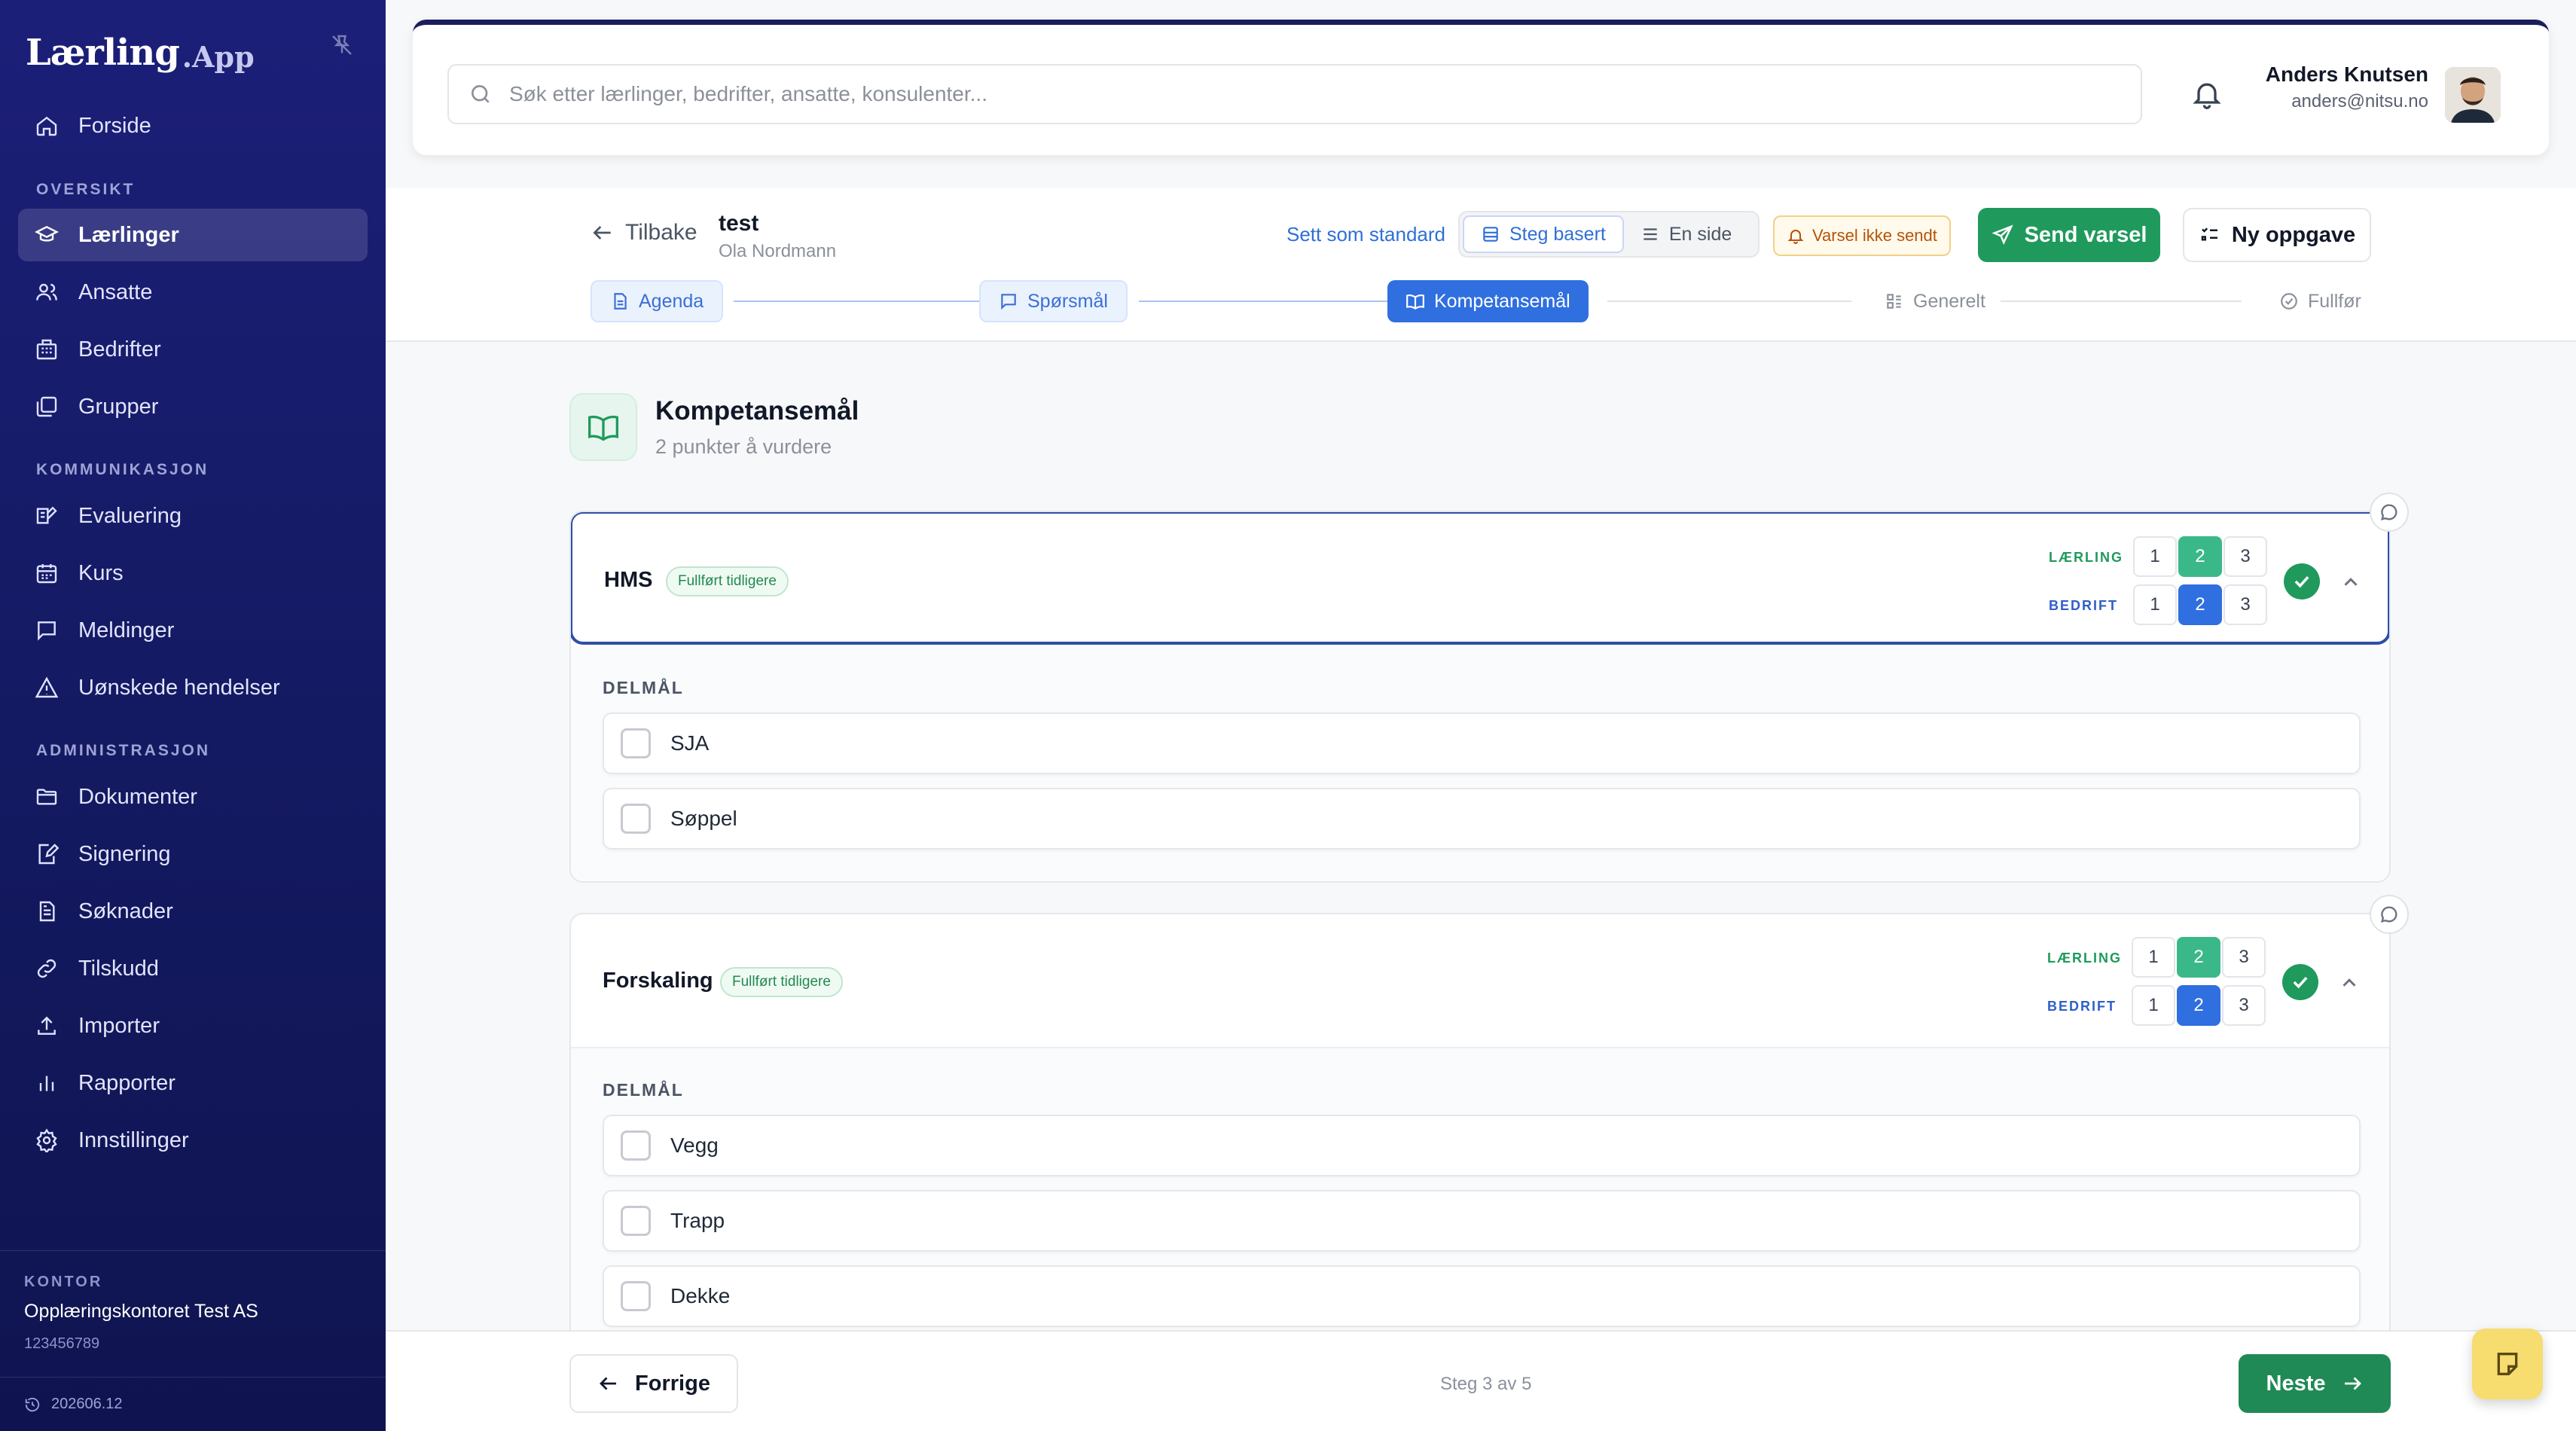  I want to click on sidebar-item-label: Lærlinger, so click(129, 235).